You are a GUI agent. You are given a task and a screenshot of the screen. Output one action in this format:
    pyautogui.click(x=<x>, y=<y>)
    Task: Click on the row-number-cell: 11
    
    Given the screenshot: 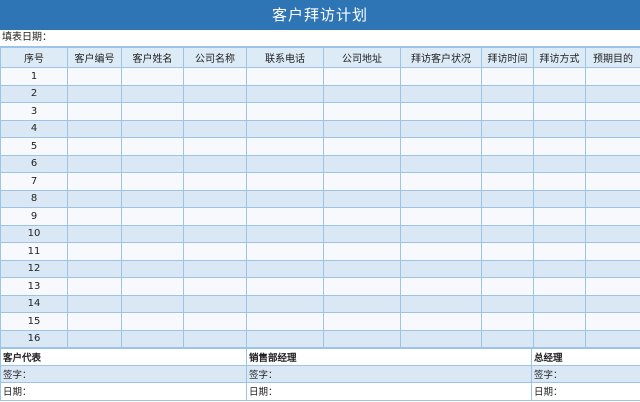 What is the action you would take?
    pyautogui.click(x=34, y=251)
    